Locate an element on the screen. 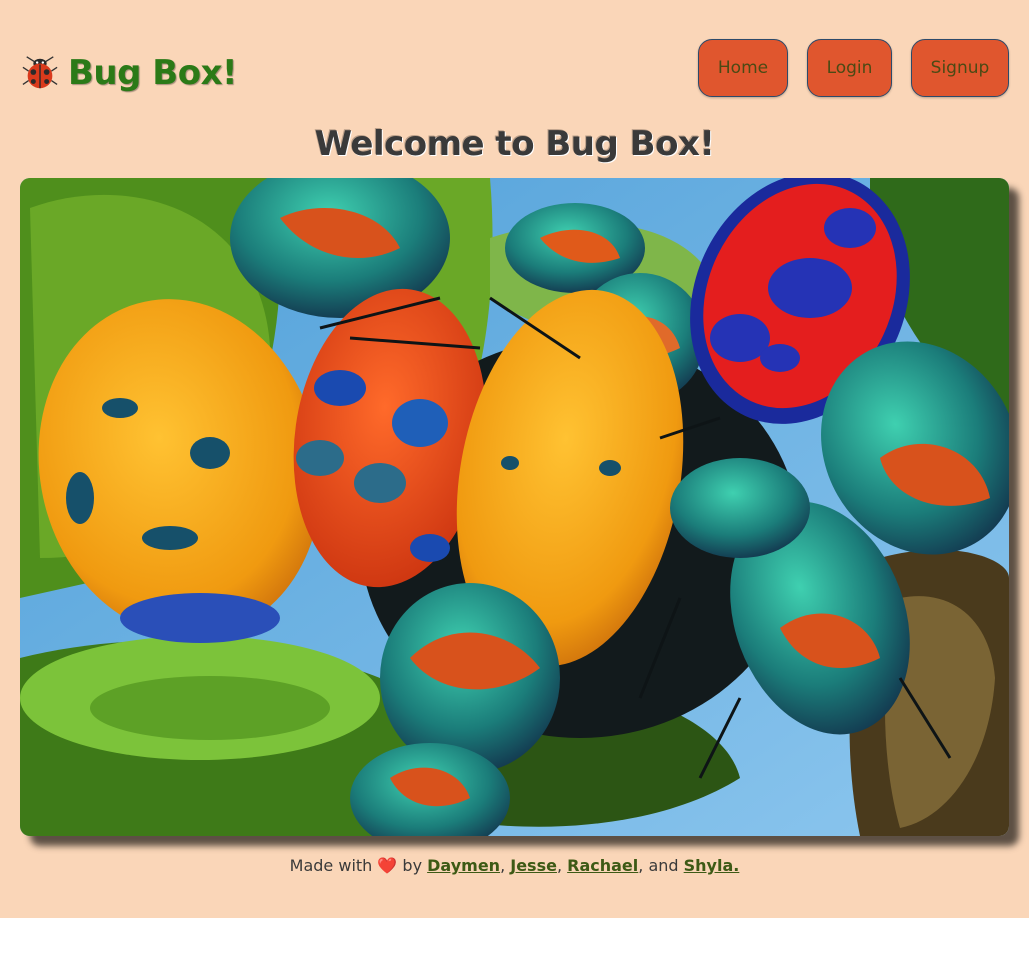 The image size is (1029, 974). footer-by: by is located at coordinates (412, 865).